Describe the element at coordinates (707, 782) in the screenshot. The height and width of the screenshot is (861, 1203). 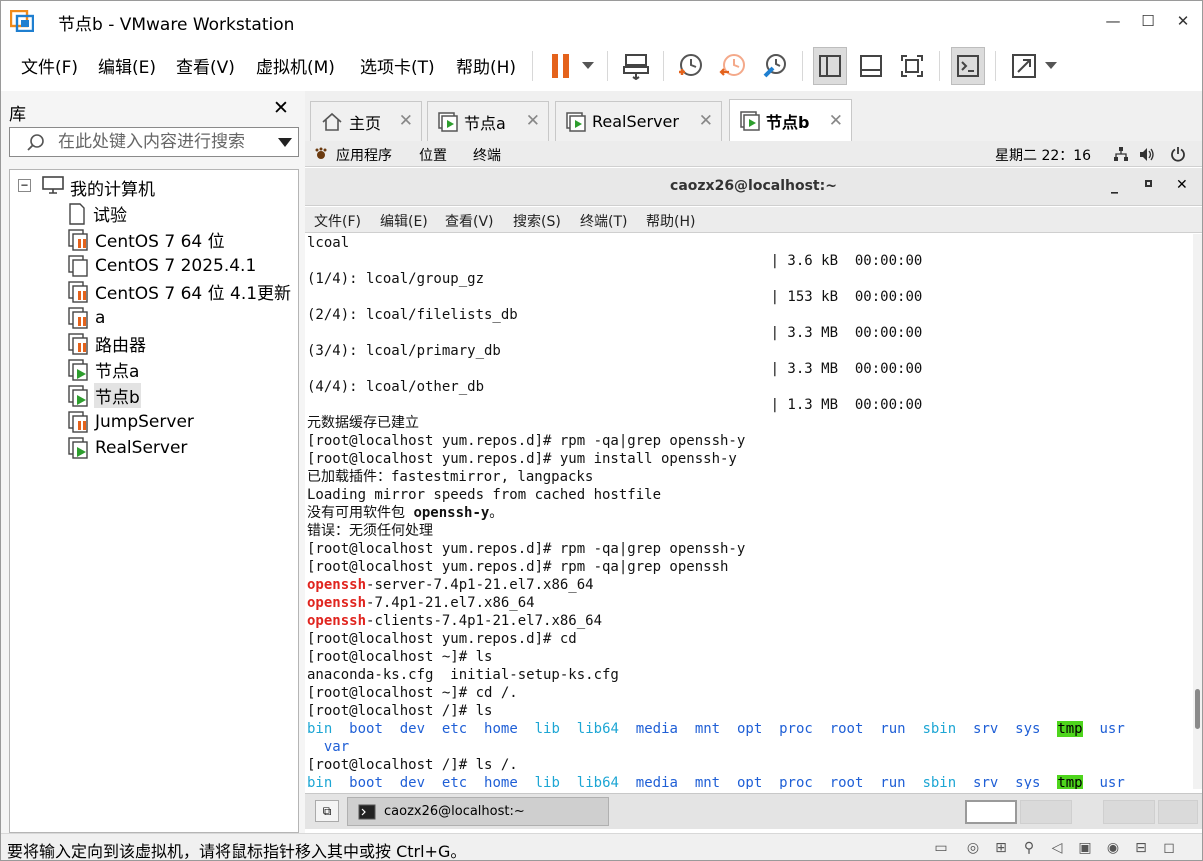
I see `terminal-text: mnt` at that location.